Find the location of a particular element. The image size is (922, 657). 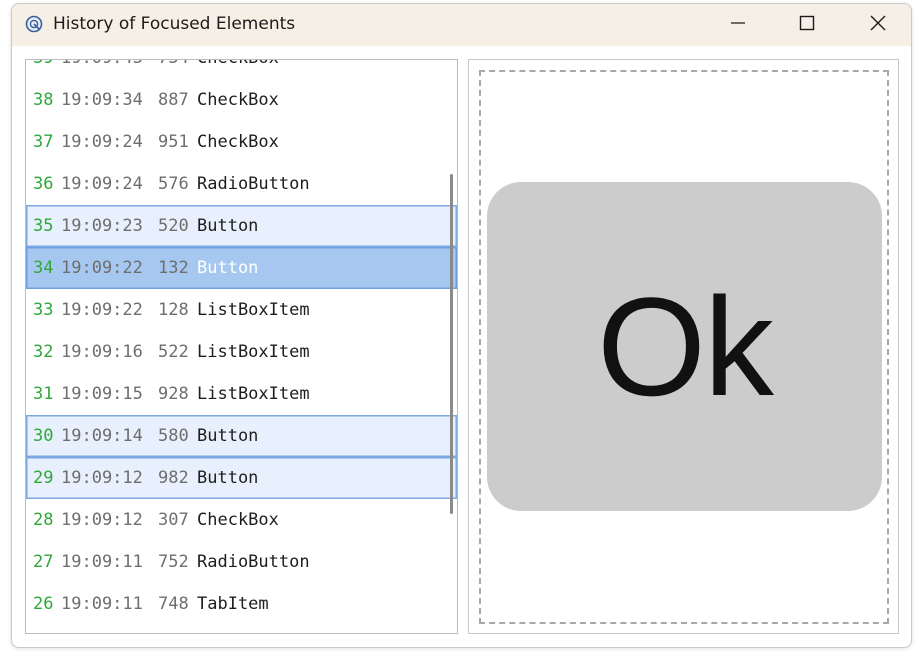

row-index: 29 is located at coordinates (43, 478).